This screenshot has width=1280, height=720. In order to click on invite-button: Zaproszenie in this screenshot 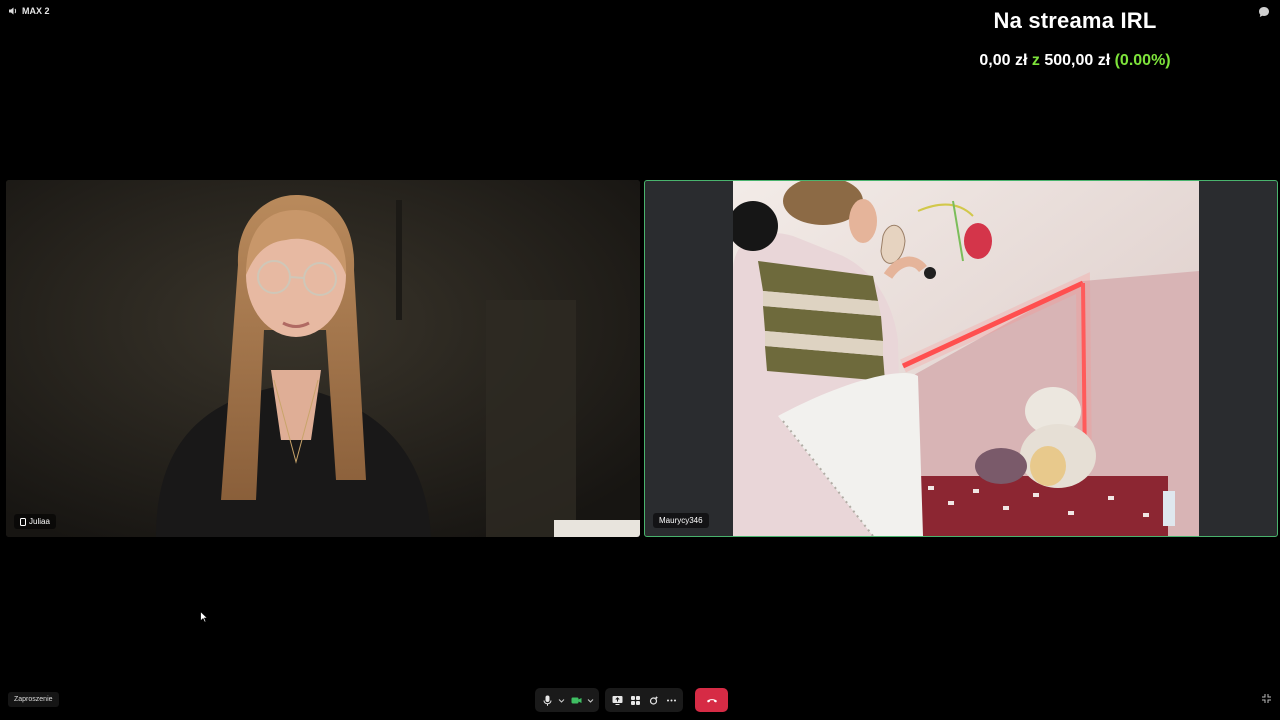, I will do `click(33, 699)`.